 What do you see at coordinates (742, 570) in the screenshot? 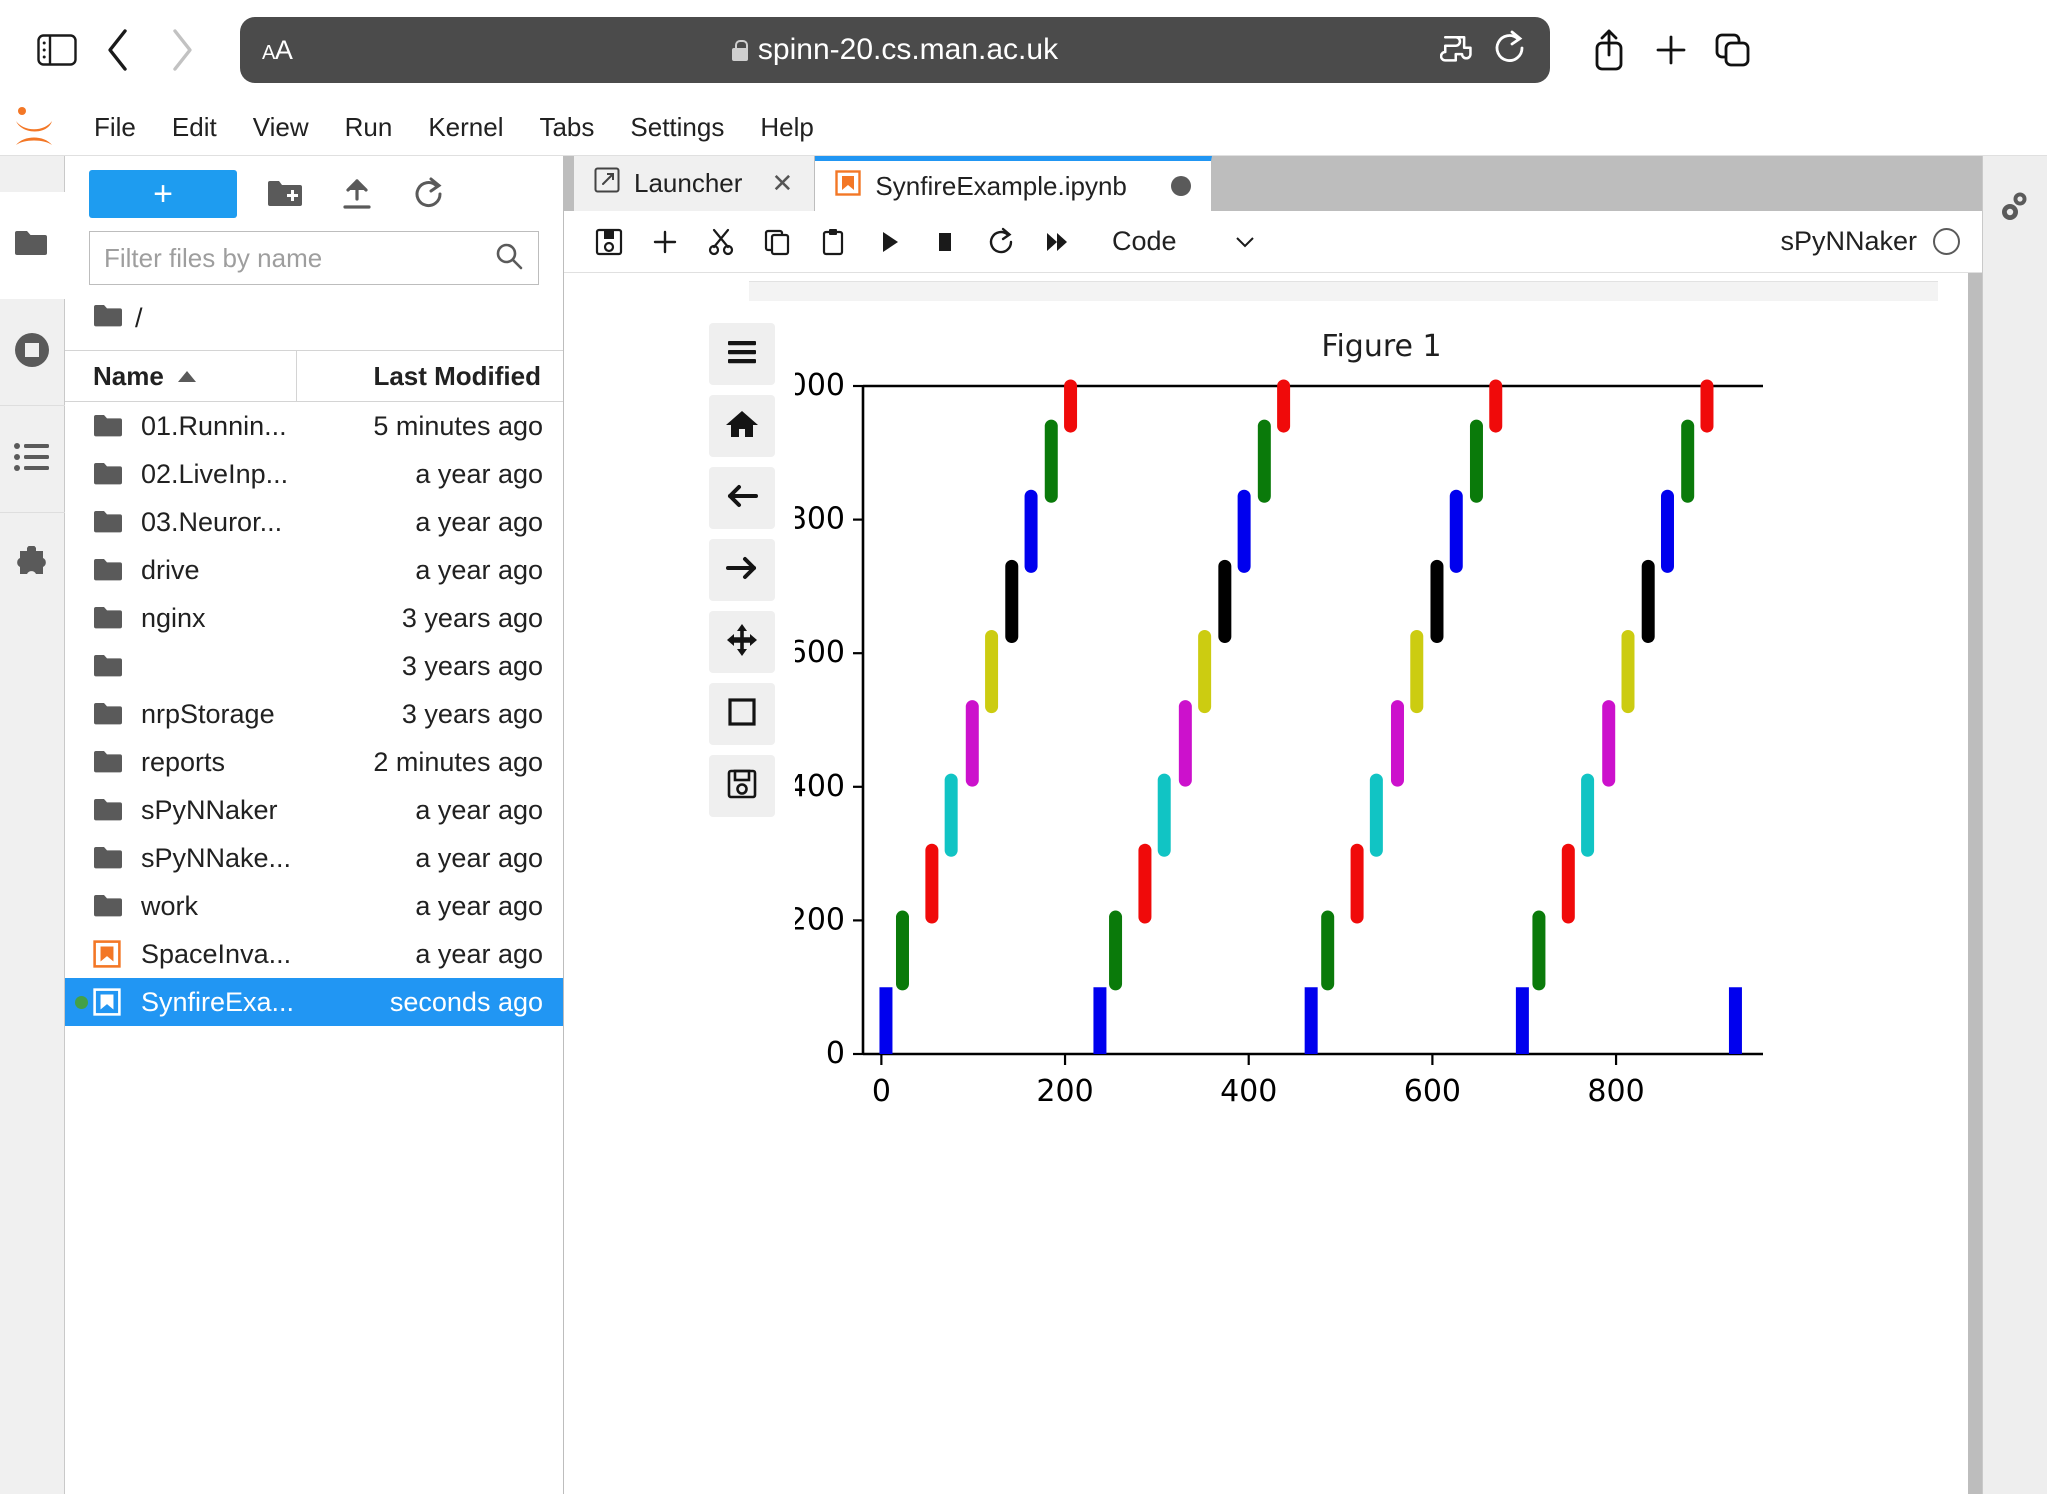
I see `forward-button` at bounding box center [742, 570].